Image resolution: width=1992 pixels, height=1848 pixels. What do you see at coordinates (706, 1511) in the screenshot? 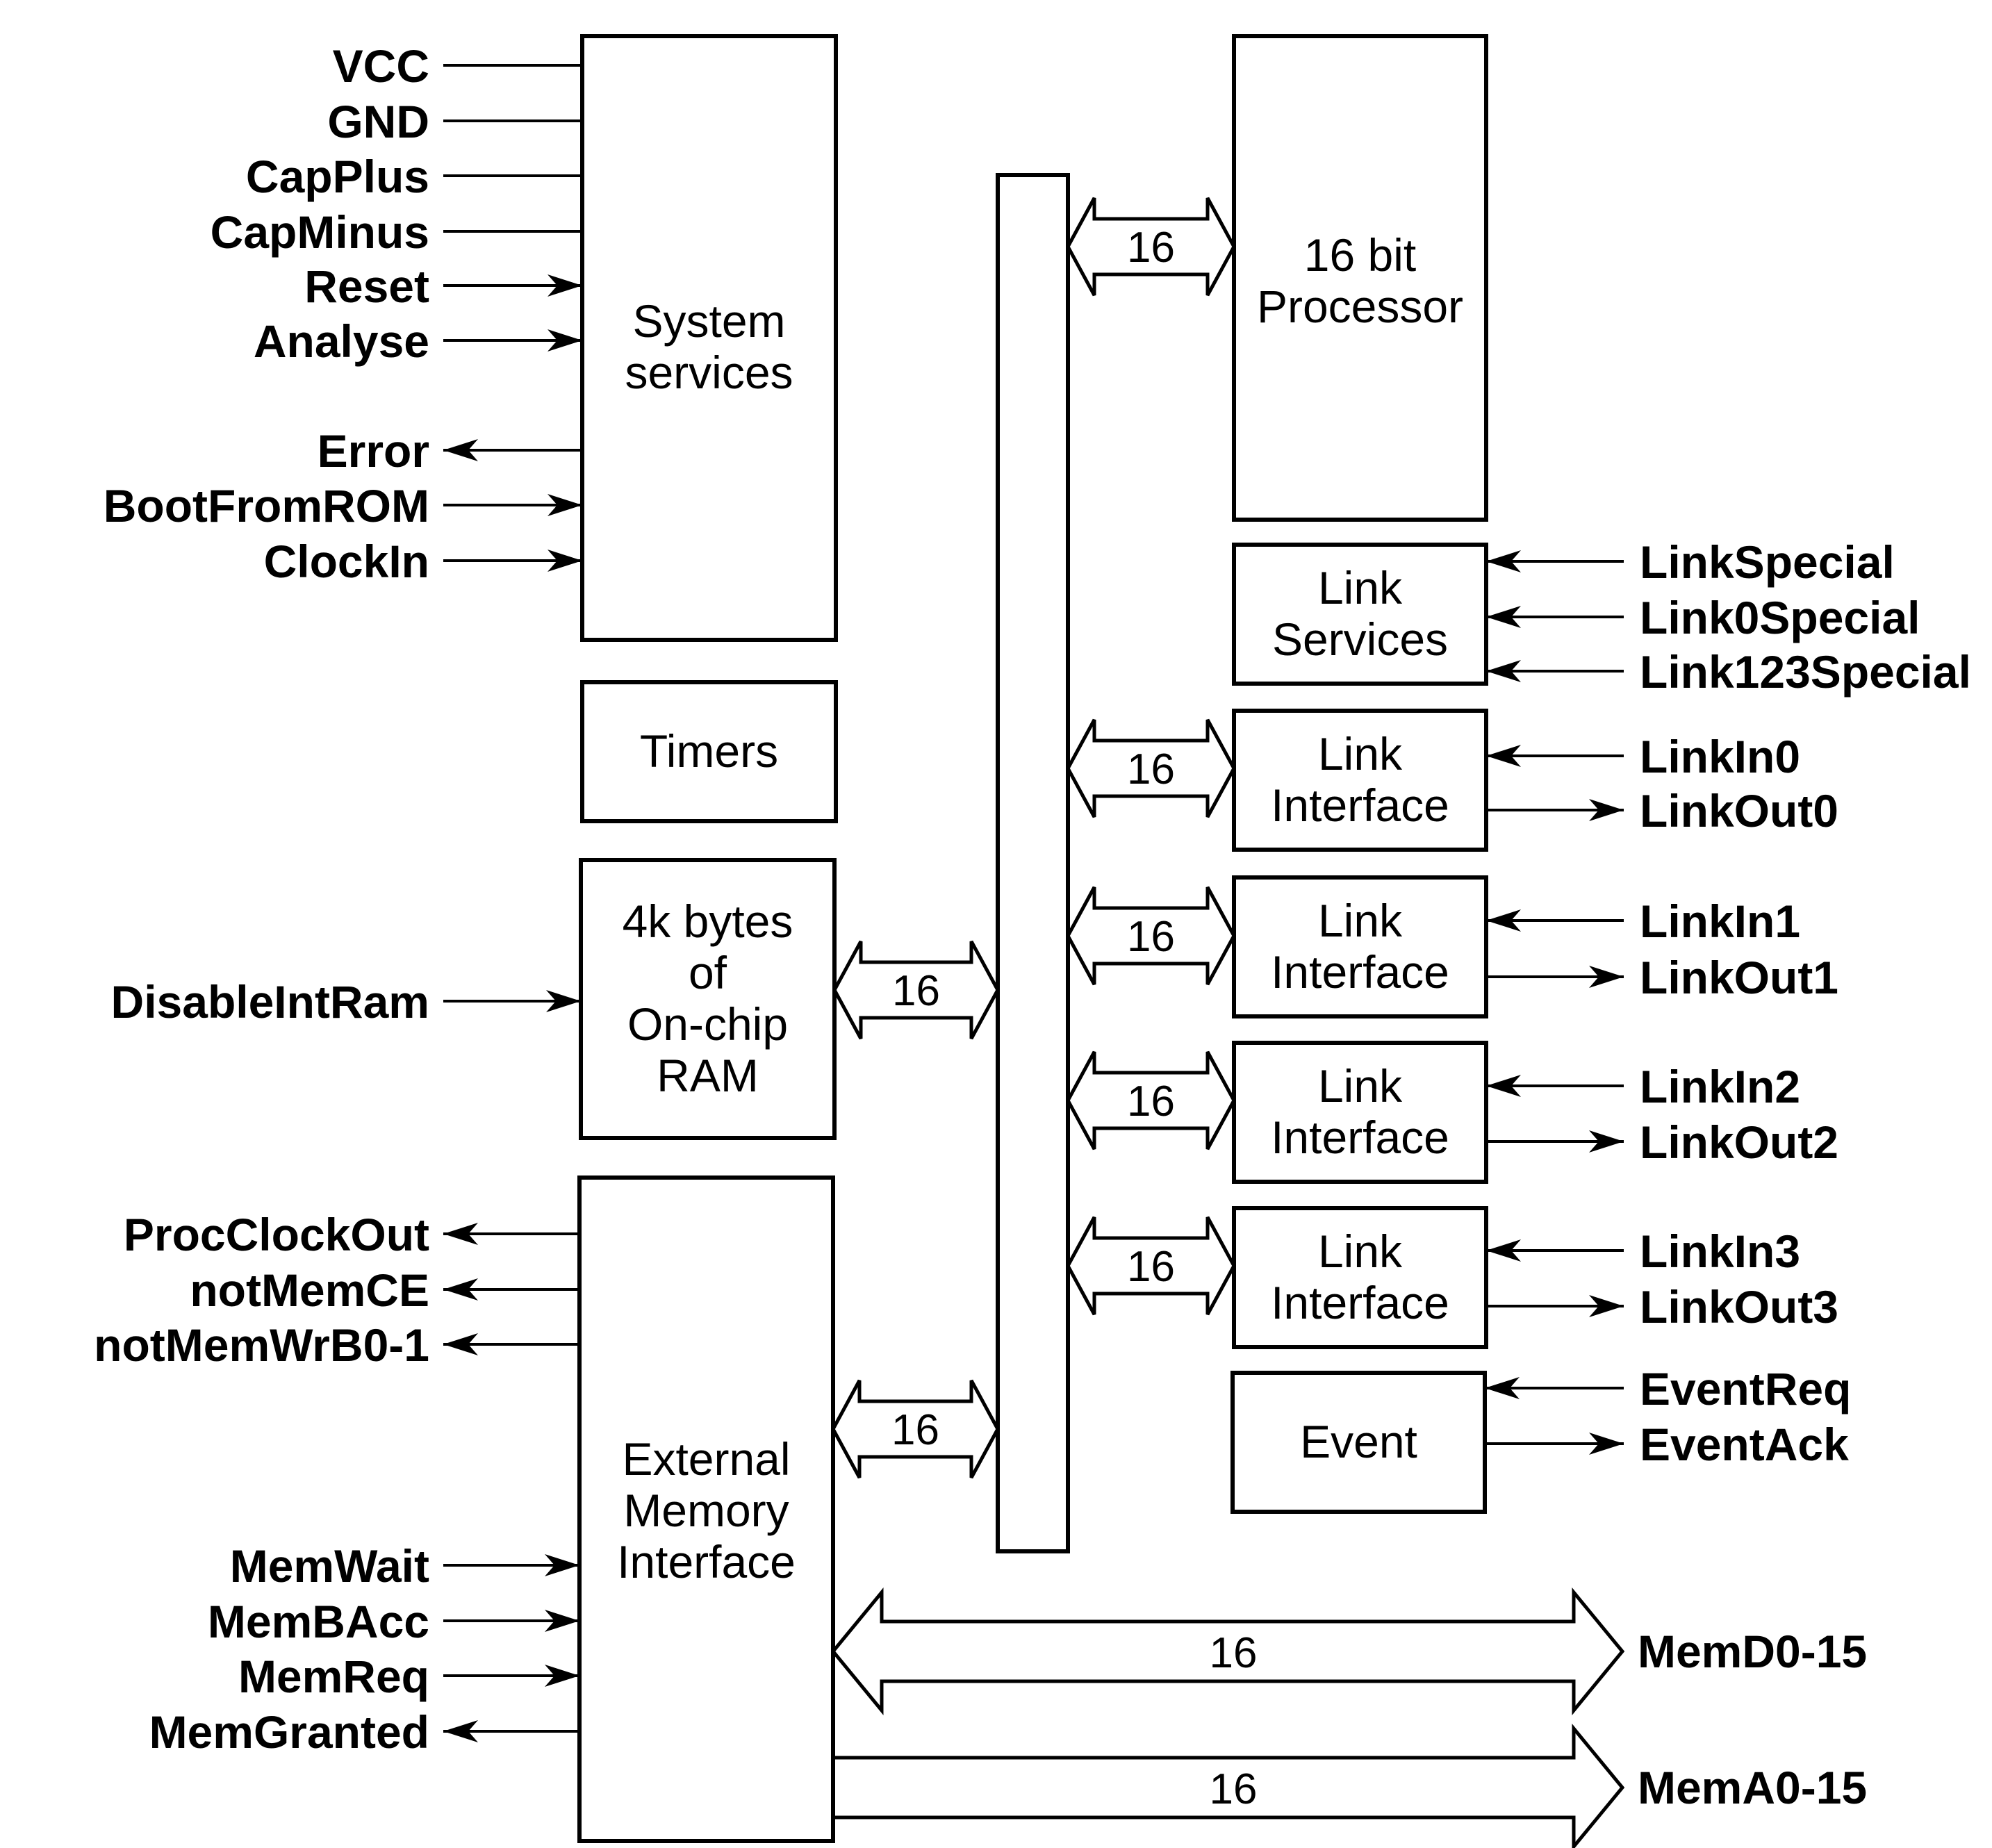
I see `block-label-ext-mem: Memory` at bounding box center [706, 1511].